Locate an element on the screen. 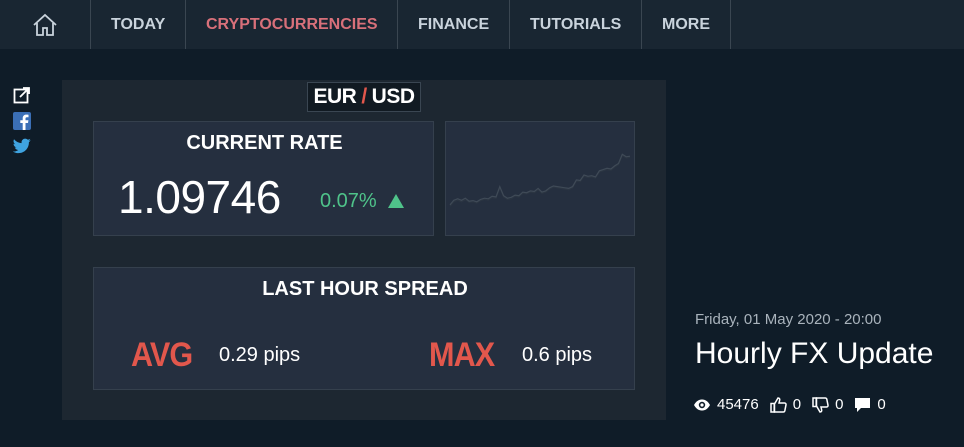 Image resolution: width=964 pixels, height=447 pixels. spread-title: LAST HOUR SPREAD is located at coordinates (365, 289).